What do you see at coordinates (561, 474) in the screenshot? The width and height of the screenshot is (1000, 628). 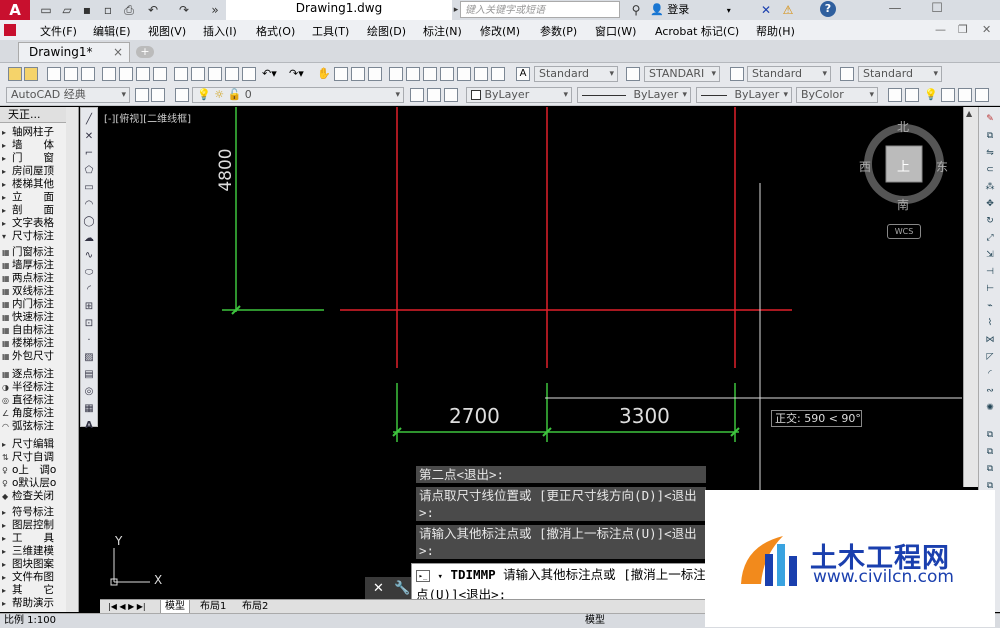 I see `command-history-line-1: 第二点<退出>:` at bounding box center [561, 474].